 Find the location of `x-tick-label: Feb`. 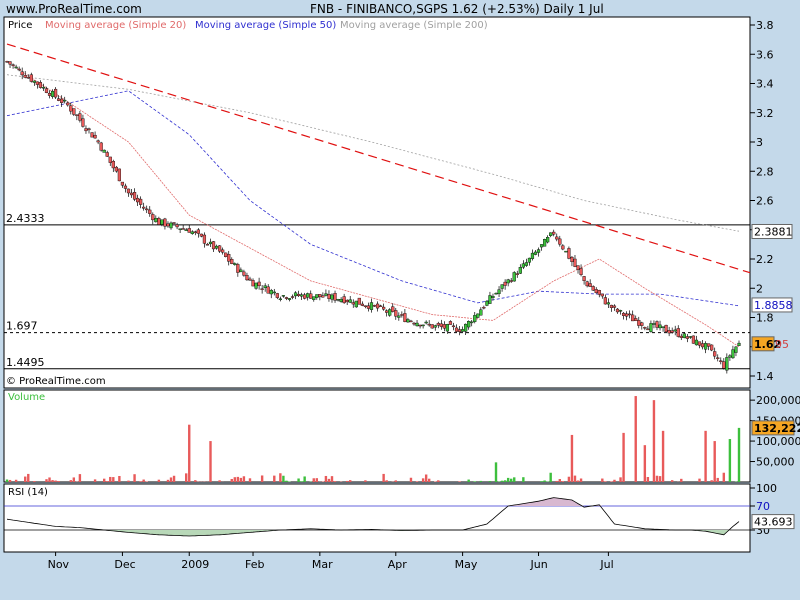

x-tick-label: Feb is located at coordinates (254, 564).